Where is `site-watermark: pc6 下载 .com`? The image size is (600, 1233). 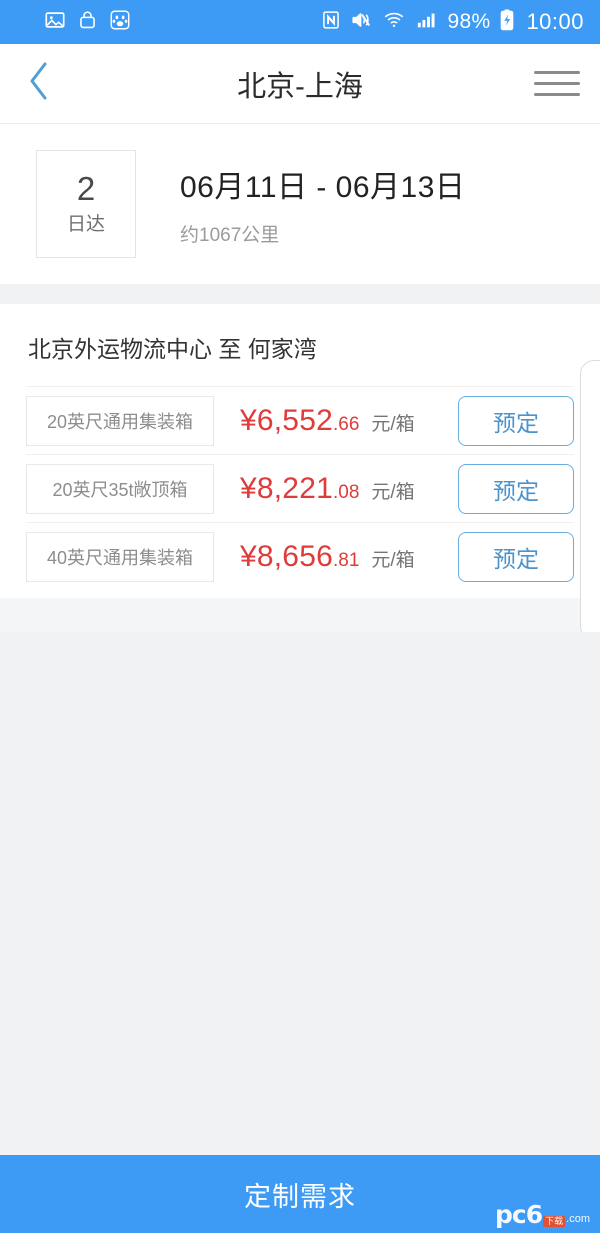
site-watermark: pc6 下载 .com is located at coordinates (542, 1214).